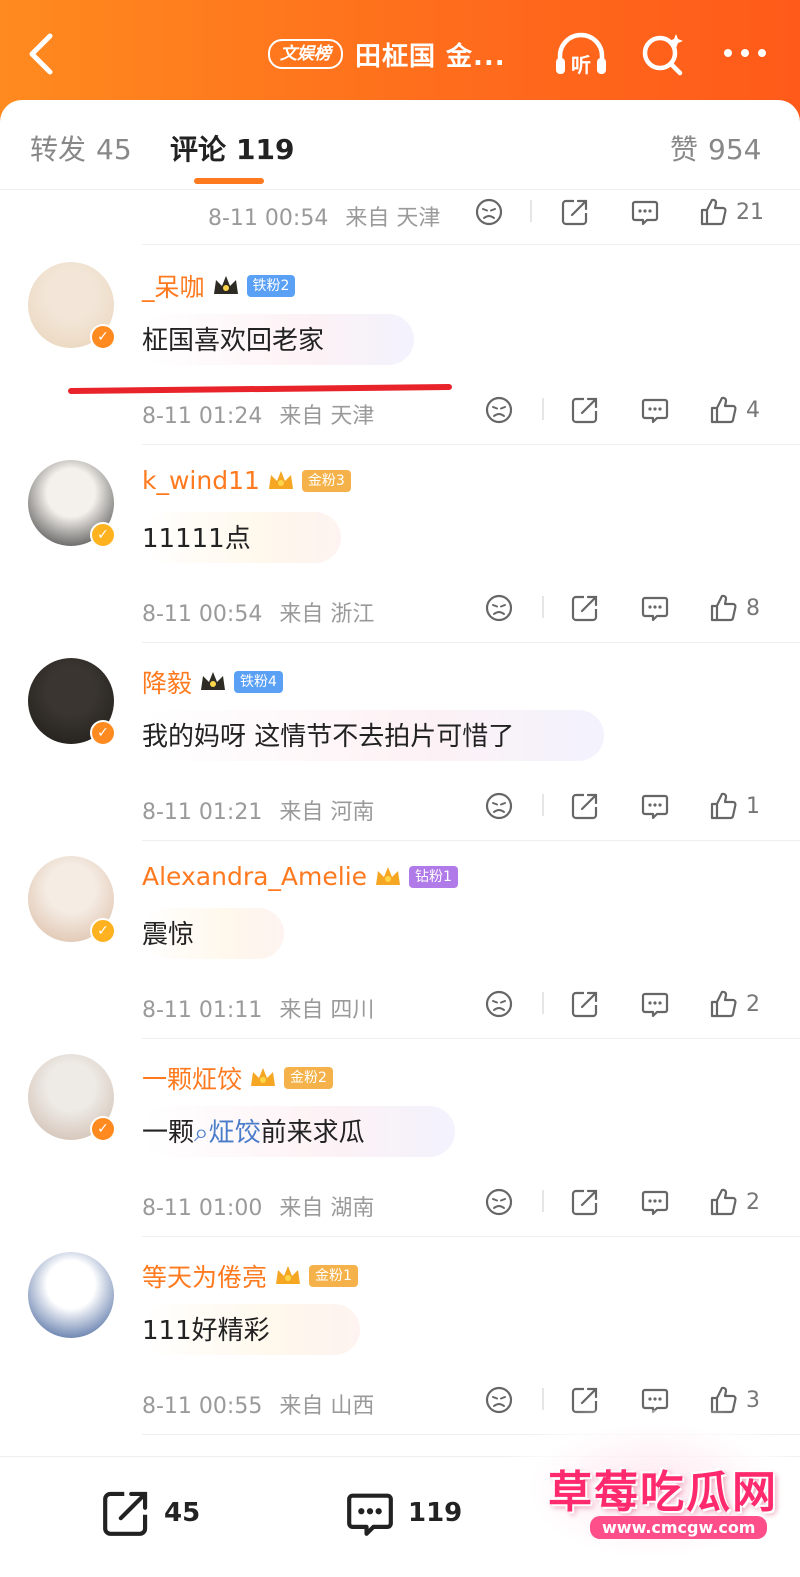 This screenshot has height=1577, width=800. Describe the element at coordinates (202, 1406) in the screenshot. I see `comment-time: 8-11 00:55` at that location.